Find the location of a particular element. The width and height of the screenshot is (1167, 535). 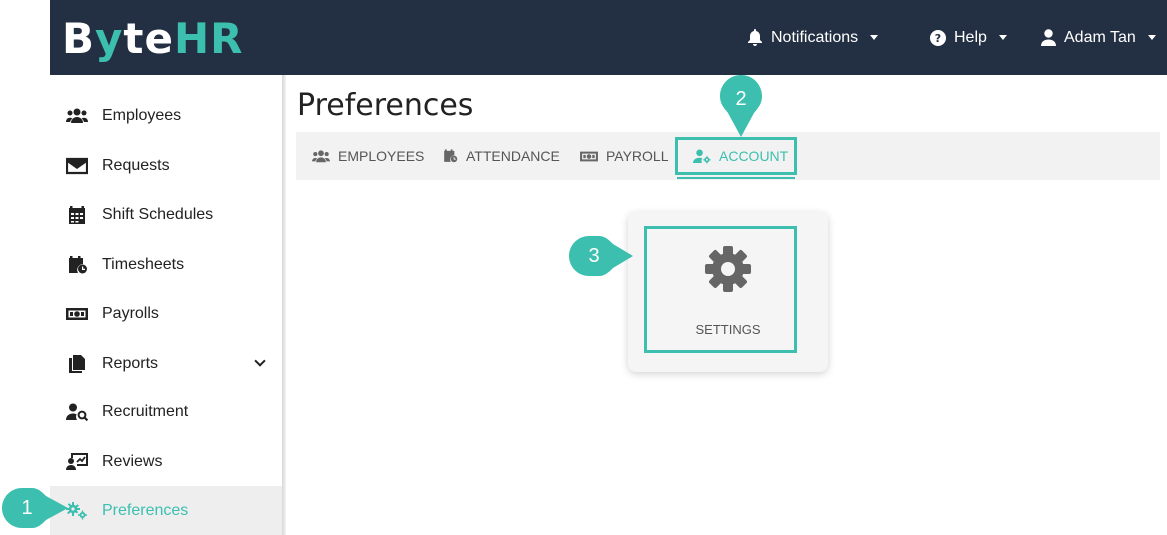

sidebar-item-label: Shift Schedules is located at coordinates (158, 214).